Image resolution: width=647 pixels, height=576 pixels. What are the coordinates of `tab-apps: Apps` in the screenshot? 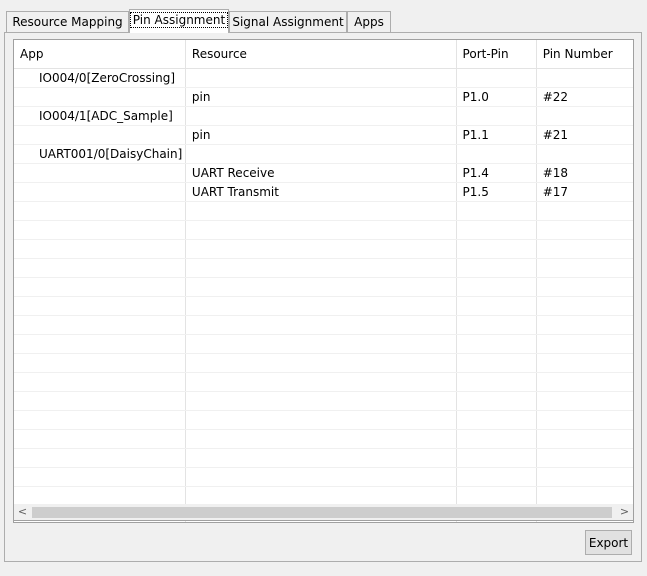 It's located at (369, 21).